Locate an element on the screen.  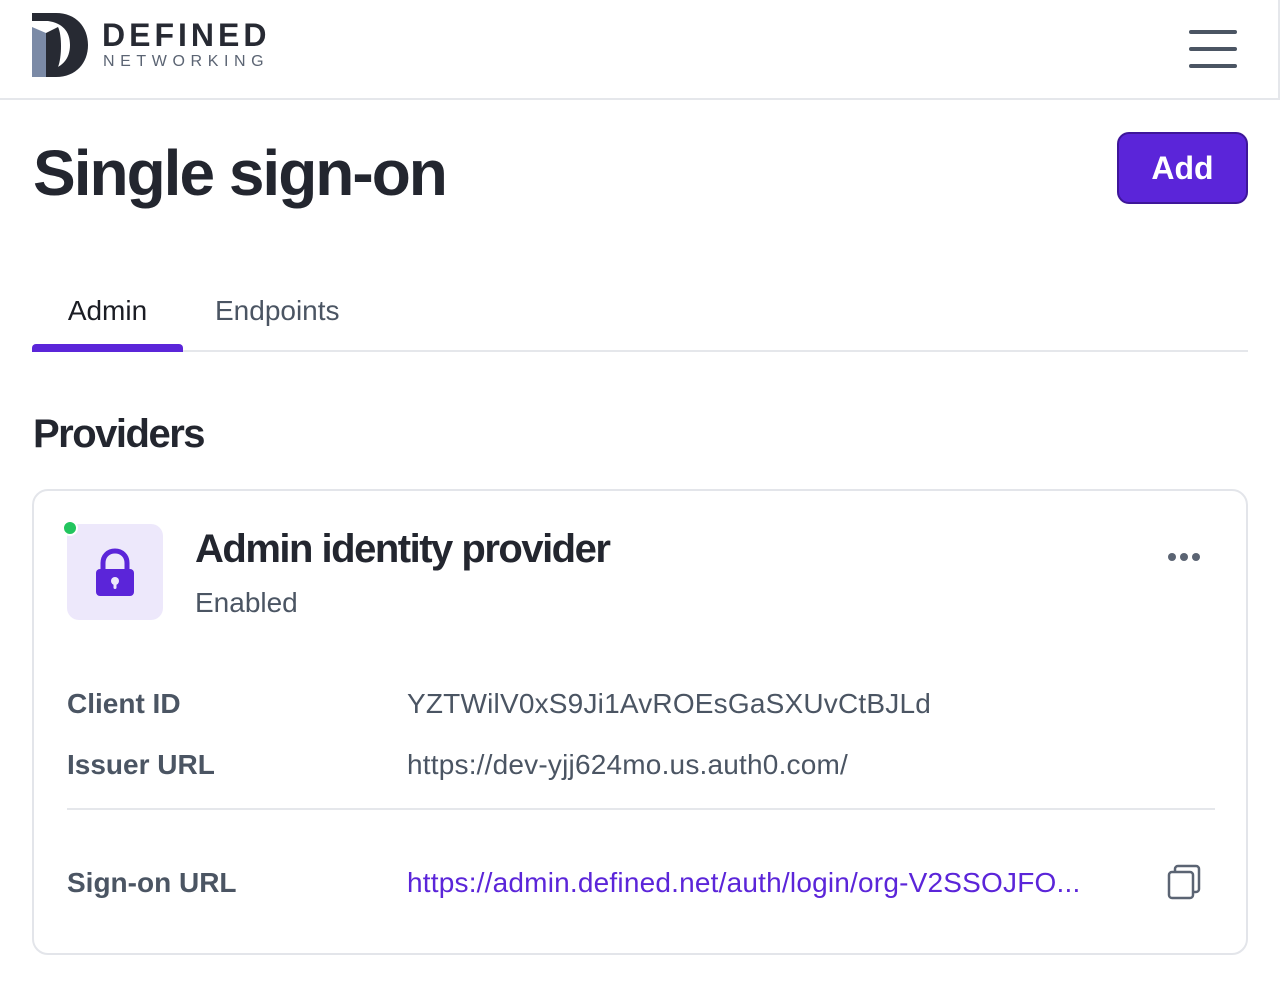
lock-icon is located at coordinates (115, 572).